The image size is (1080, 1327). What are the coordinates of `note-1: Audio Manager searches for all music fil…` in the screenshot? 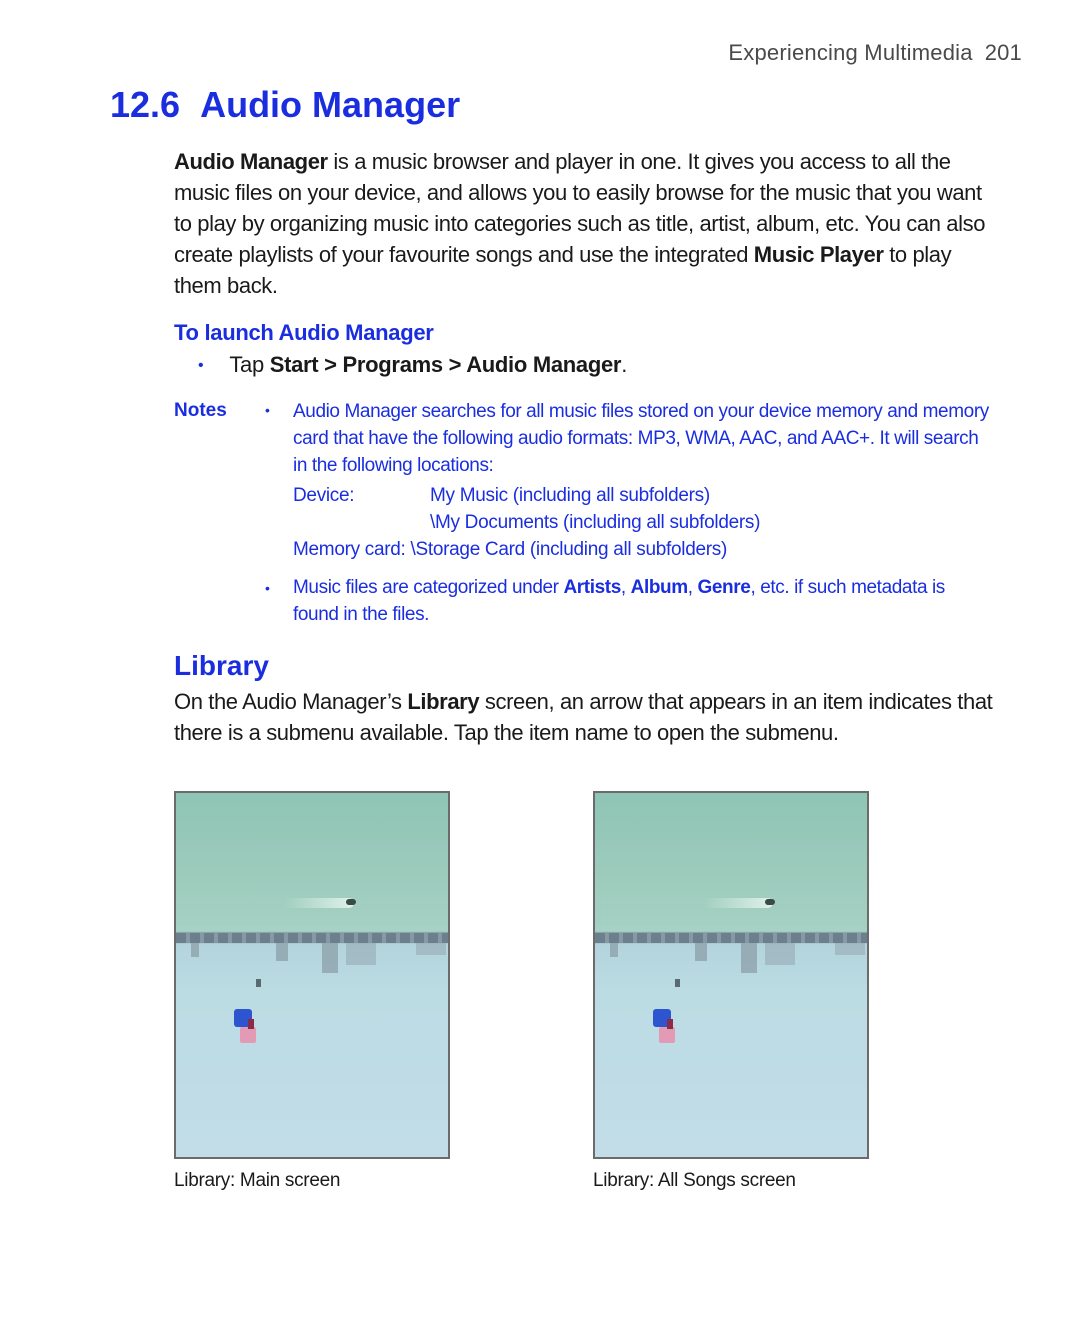 It's located at (641, 438).